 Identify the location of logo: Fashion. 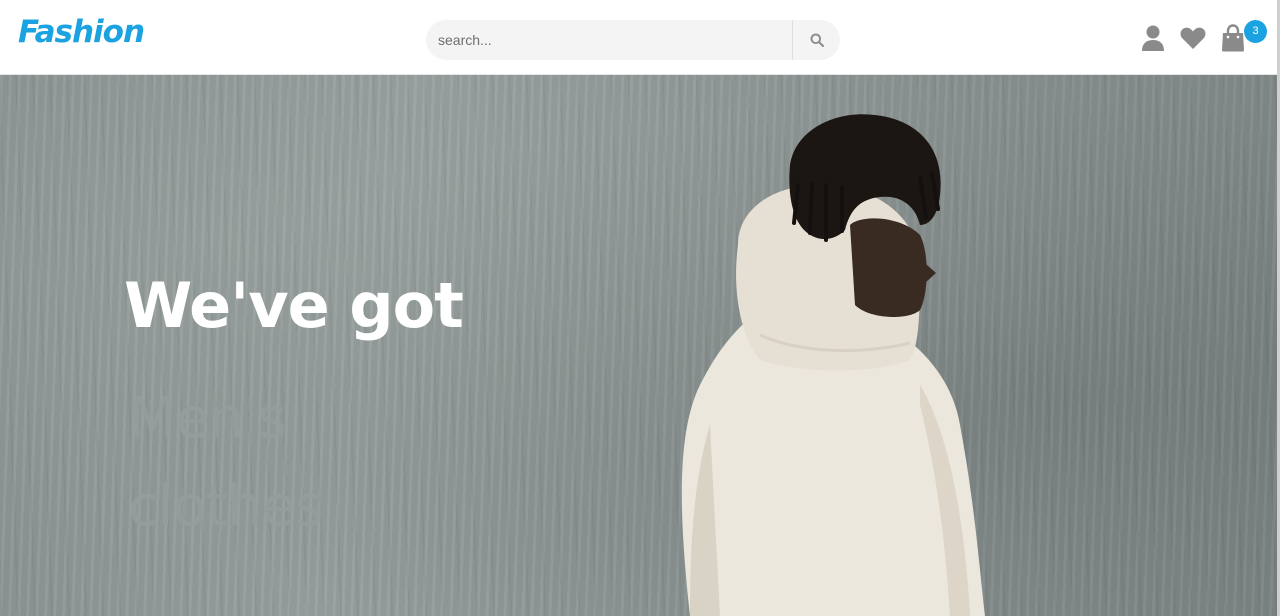
(81, 32).